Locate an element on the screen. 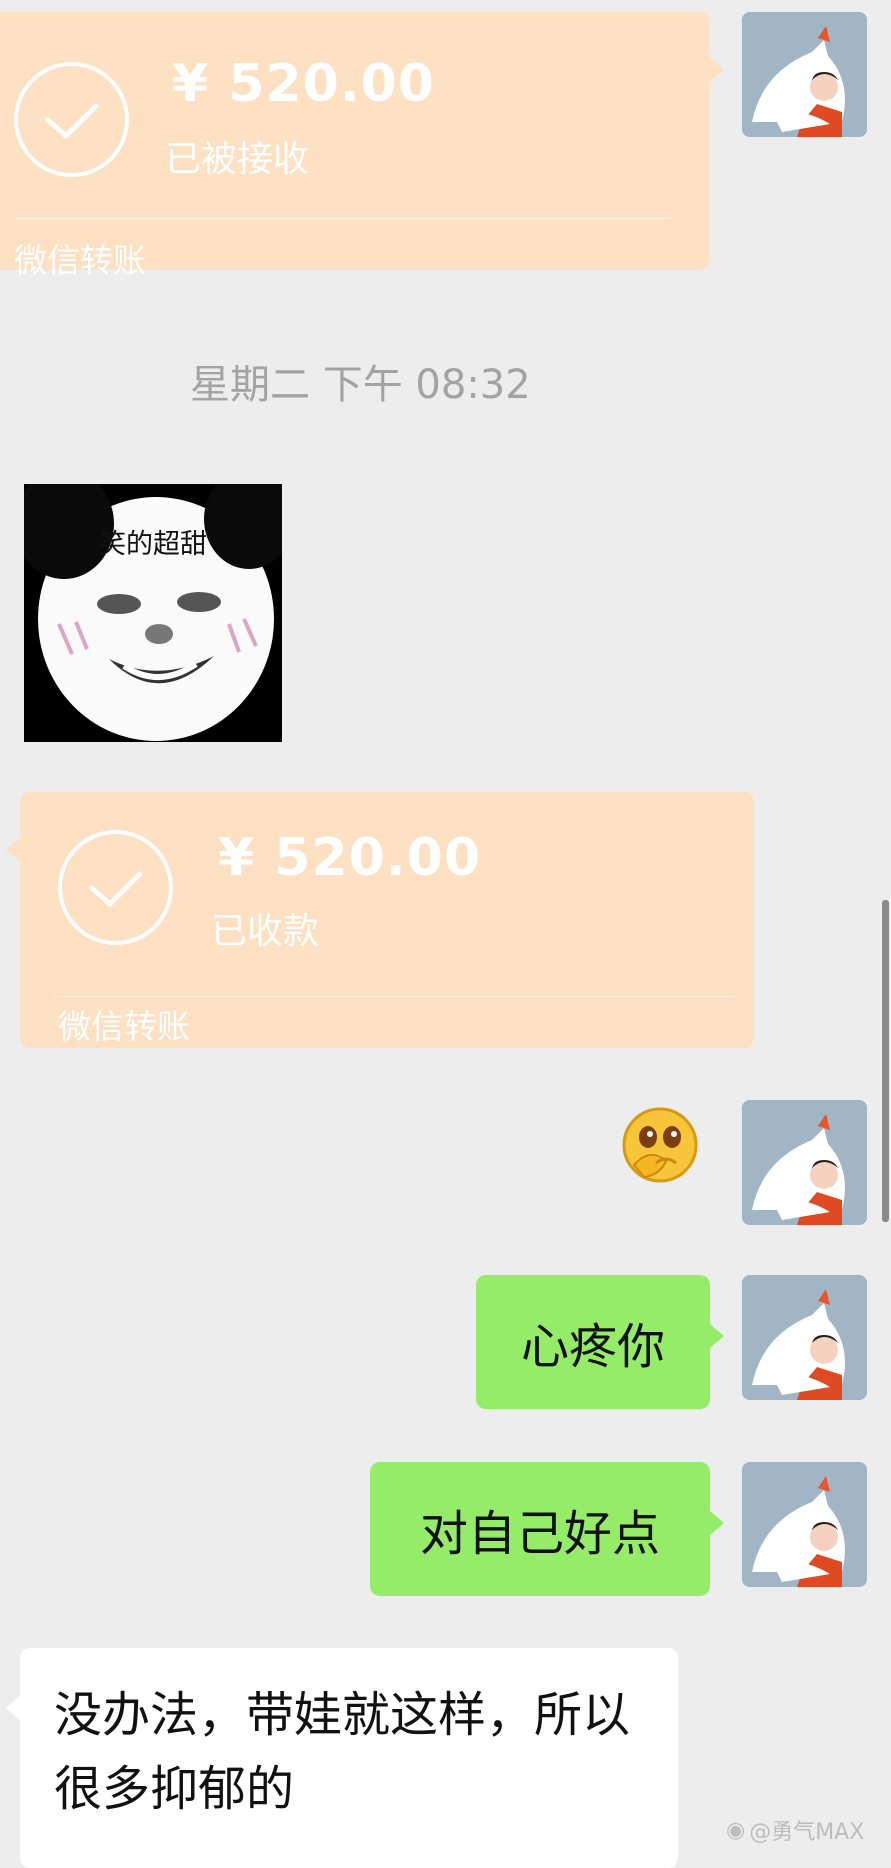  transfer-status: 已被接收 is located at coordinates (237, 159).